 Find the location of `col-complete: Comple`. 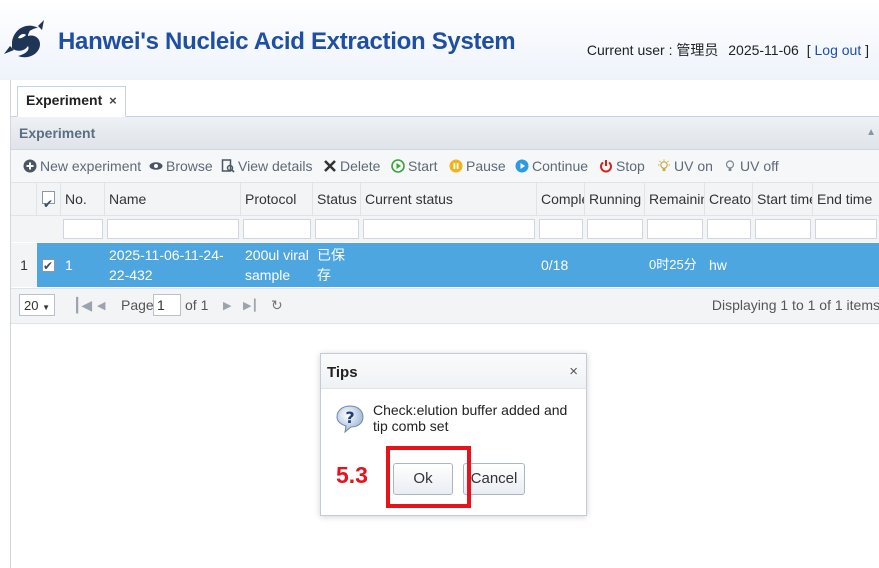

col-complete: Comple is located at coordinates (561, 199).